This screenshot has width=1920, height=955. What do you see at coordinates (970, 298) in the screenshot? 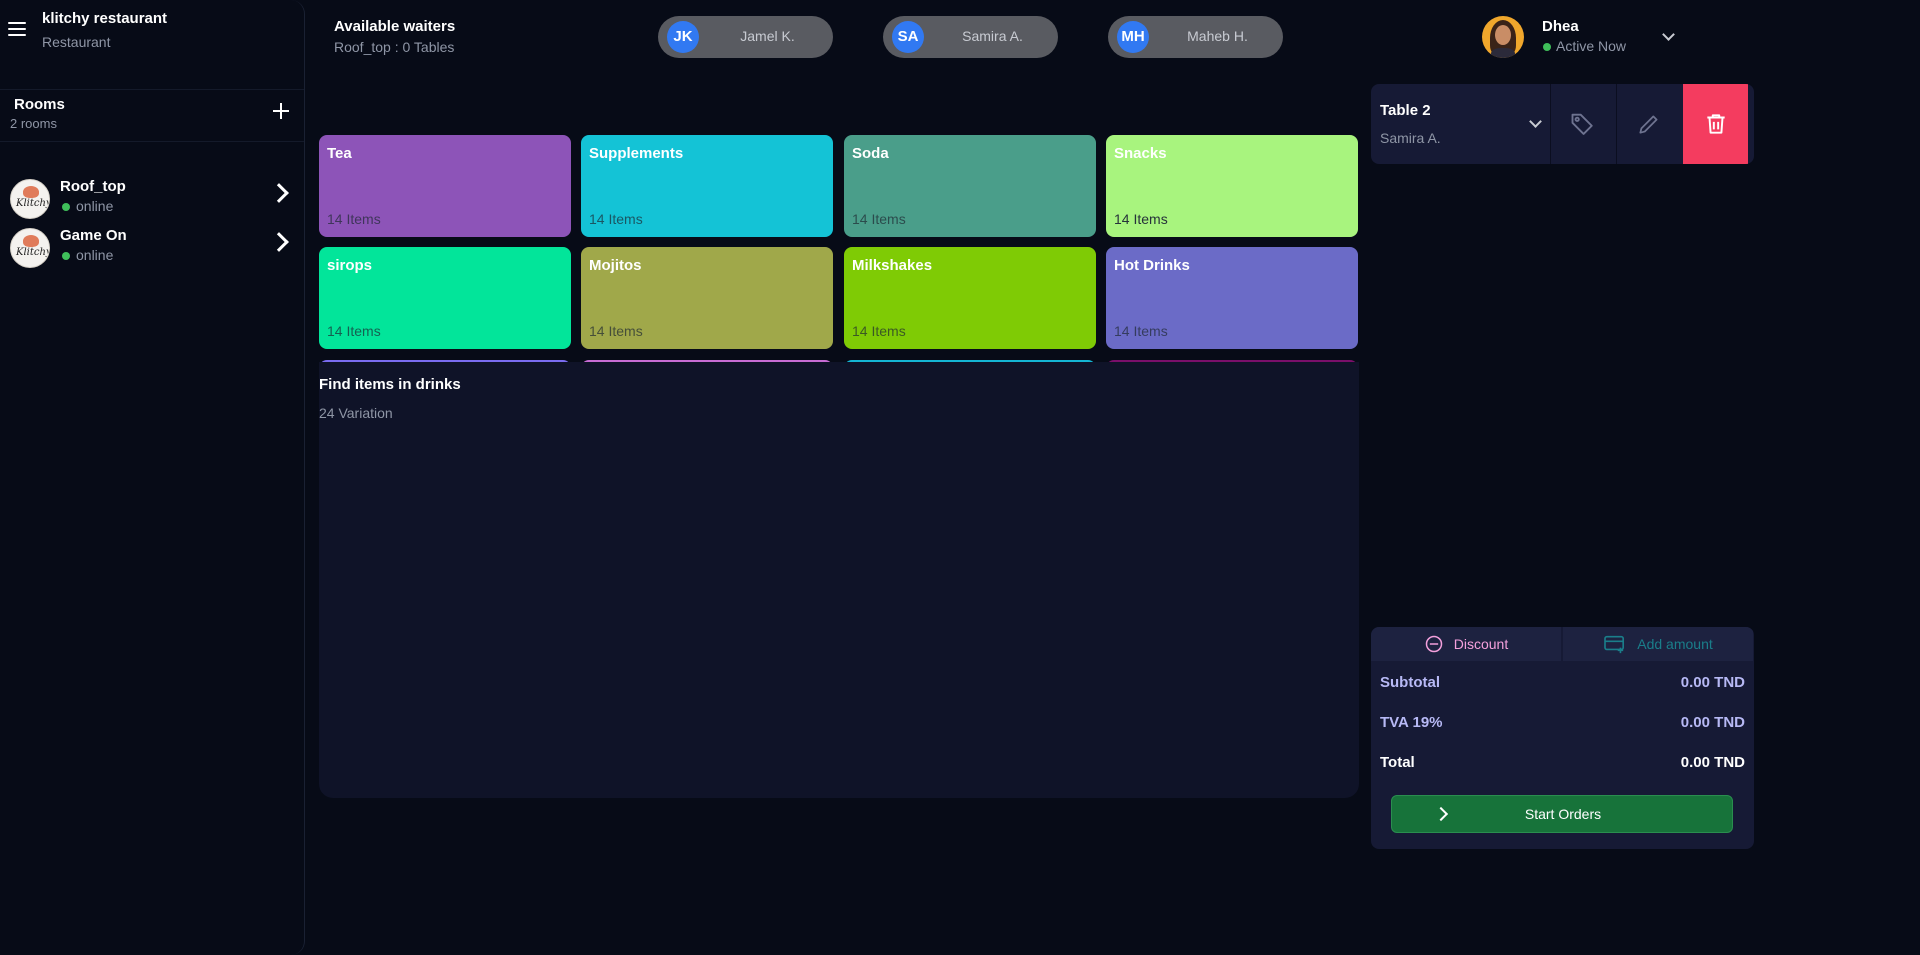
I see `category-card-milkshakes: Milkshakes 14 Items` at bounding box center [970, 298].